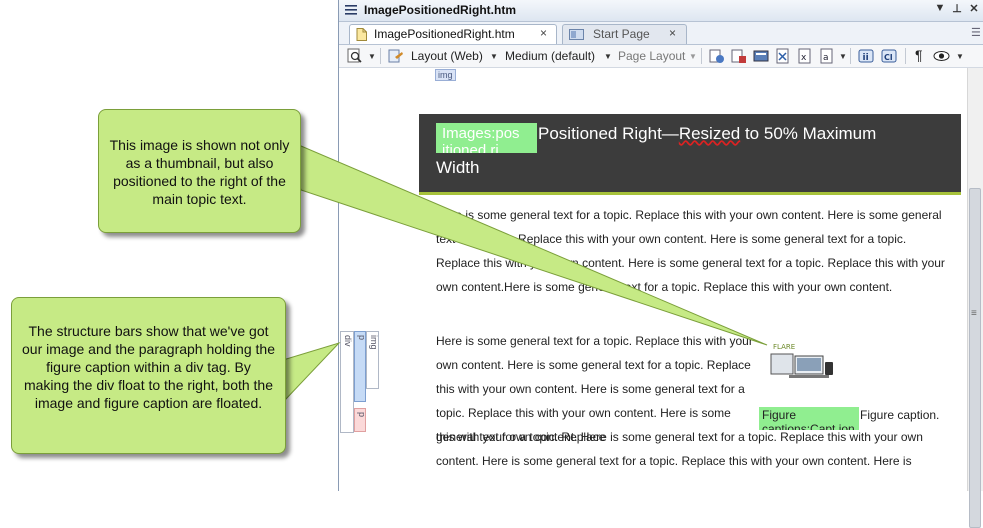  Describe the element at coordinates (651, 56) in the screenshot. I see `page-layout-dropdown: Page Layout` at that location.